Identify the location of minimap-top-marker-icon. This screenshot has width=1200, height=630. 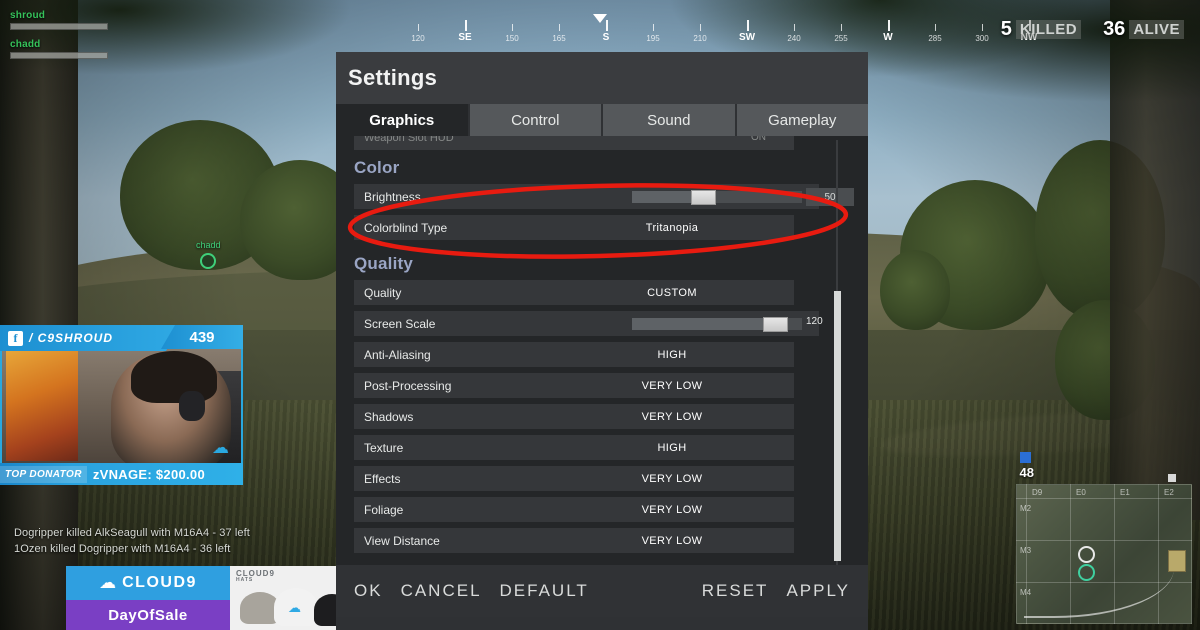
(1172, 478).